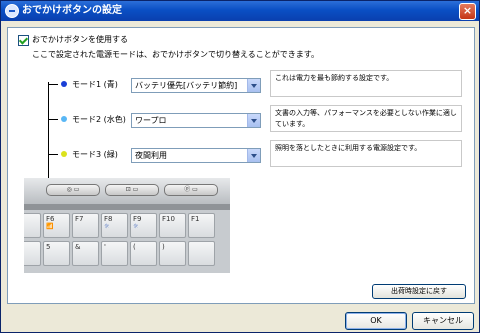  What do you see at coordinates (467, 11) in the screenshot?
I see `close-button: ×` at bounding box center [467, 11].